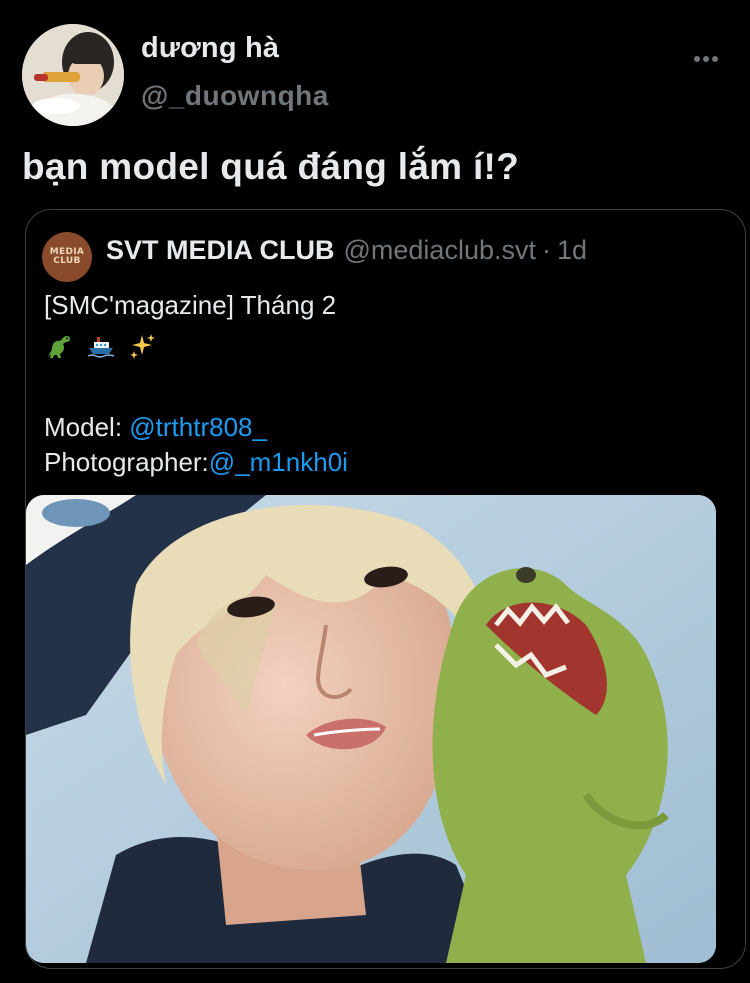  What do you see at coordinates (210, 48) in the screenshot?
I see `display-name: dương hà` at bounding box center [210, 48].